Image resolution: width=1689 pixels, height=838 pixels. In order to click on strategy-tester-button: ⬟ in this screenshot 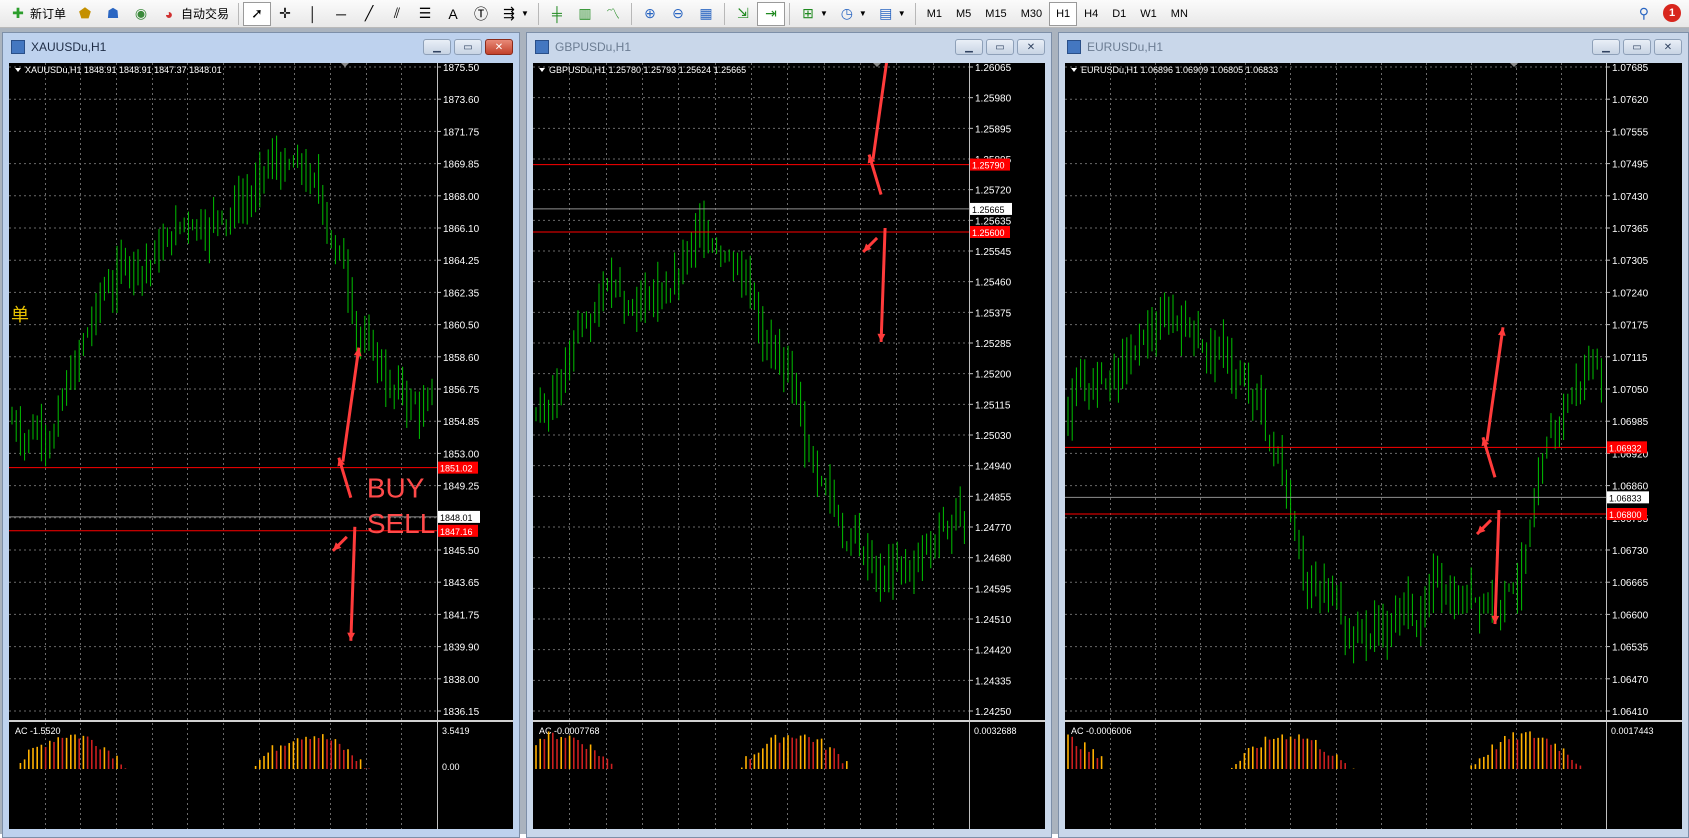, I will do `click(85, 14)`.